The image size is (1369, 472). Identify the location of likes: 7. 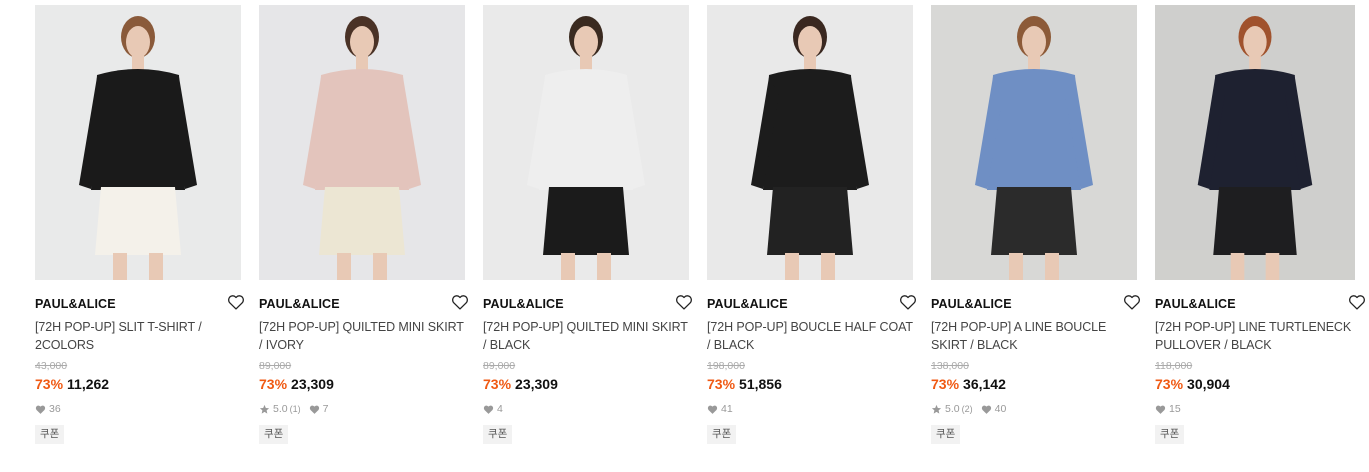
(319, 409).